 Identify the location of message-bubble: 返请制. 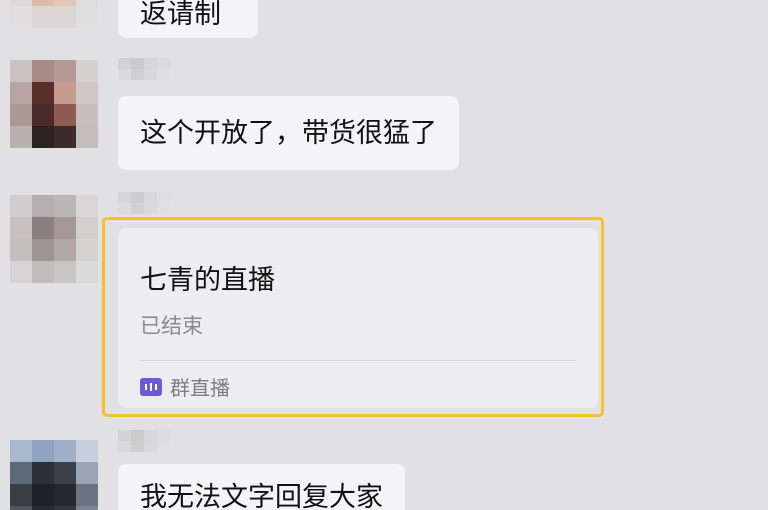
(188, 19).